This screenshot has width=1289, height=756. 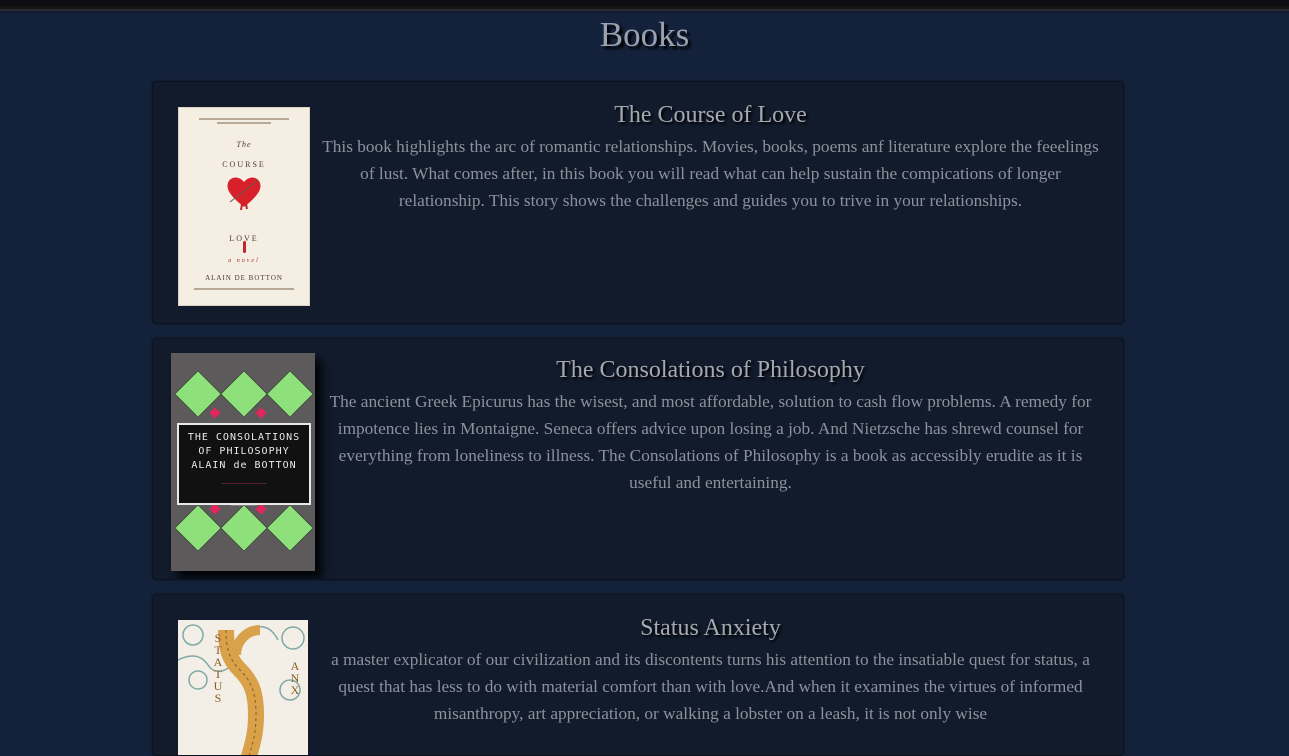 What do you see at coordinates (710, 115) in the screenshot?
I see `book-title: The Course of Love` at bounding box center [710, 115].